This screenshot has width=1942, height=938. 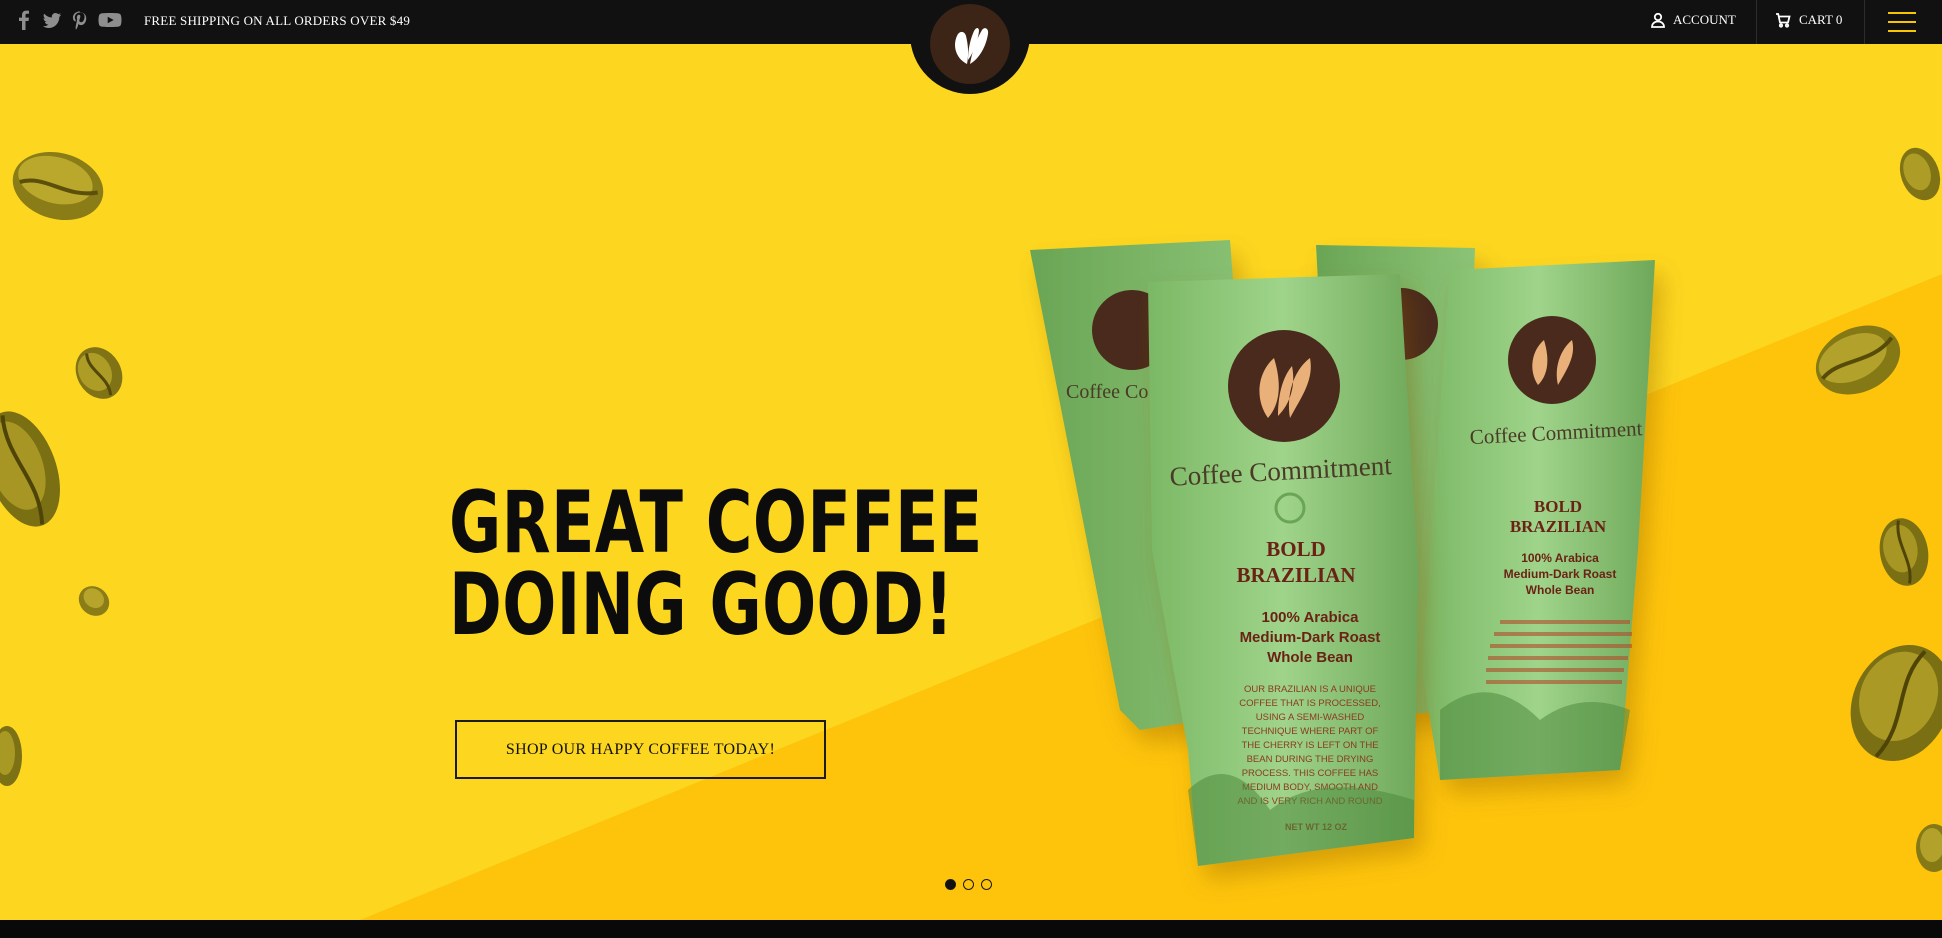 What do you see at coordinates (640, 749) in the screenshot?
I see `shop-now-button: SHOP OUR HAPPY COFFEE TODAY!` at bounding box center [640, 749].